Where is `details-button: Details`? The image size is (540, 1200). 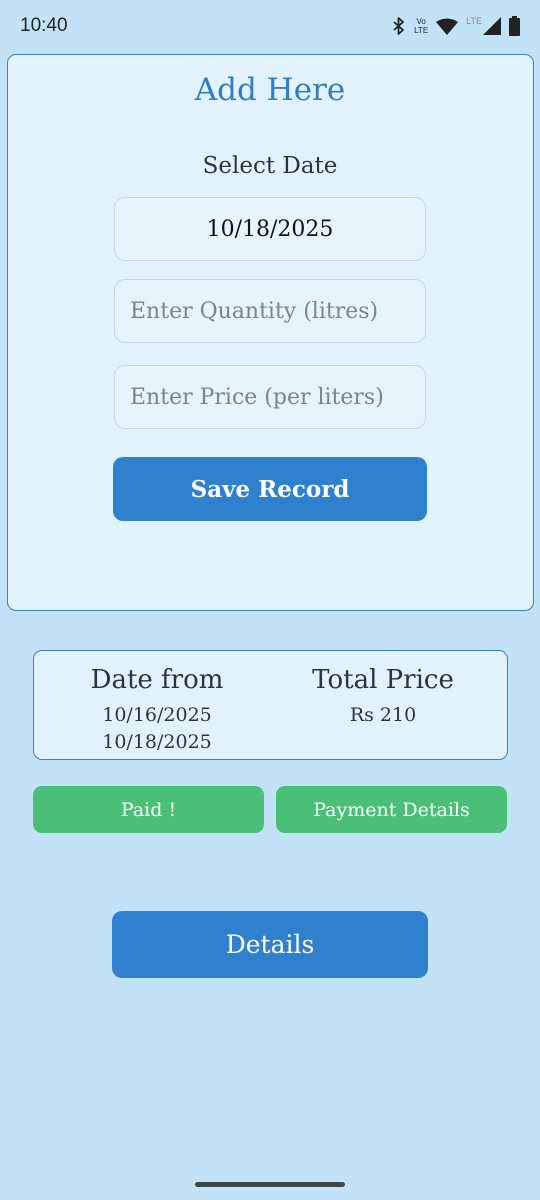 details-button: Details is located at coordinates (270, 944).